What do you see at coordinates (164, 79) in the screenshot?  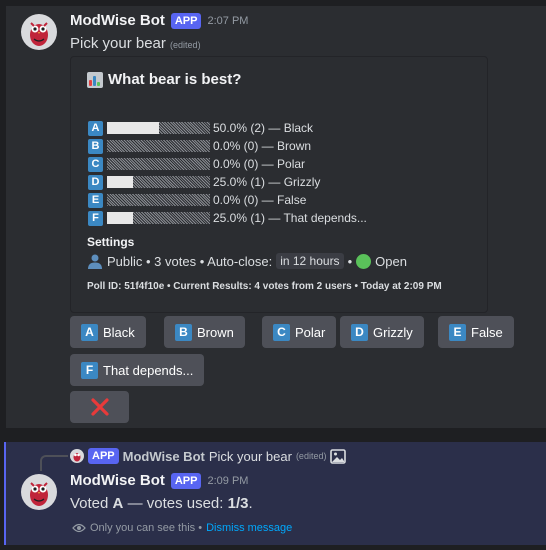 I see `embed-title: What bear is best?` at bounding box center [164, 79].